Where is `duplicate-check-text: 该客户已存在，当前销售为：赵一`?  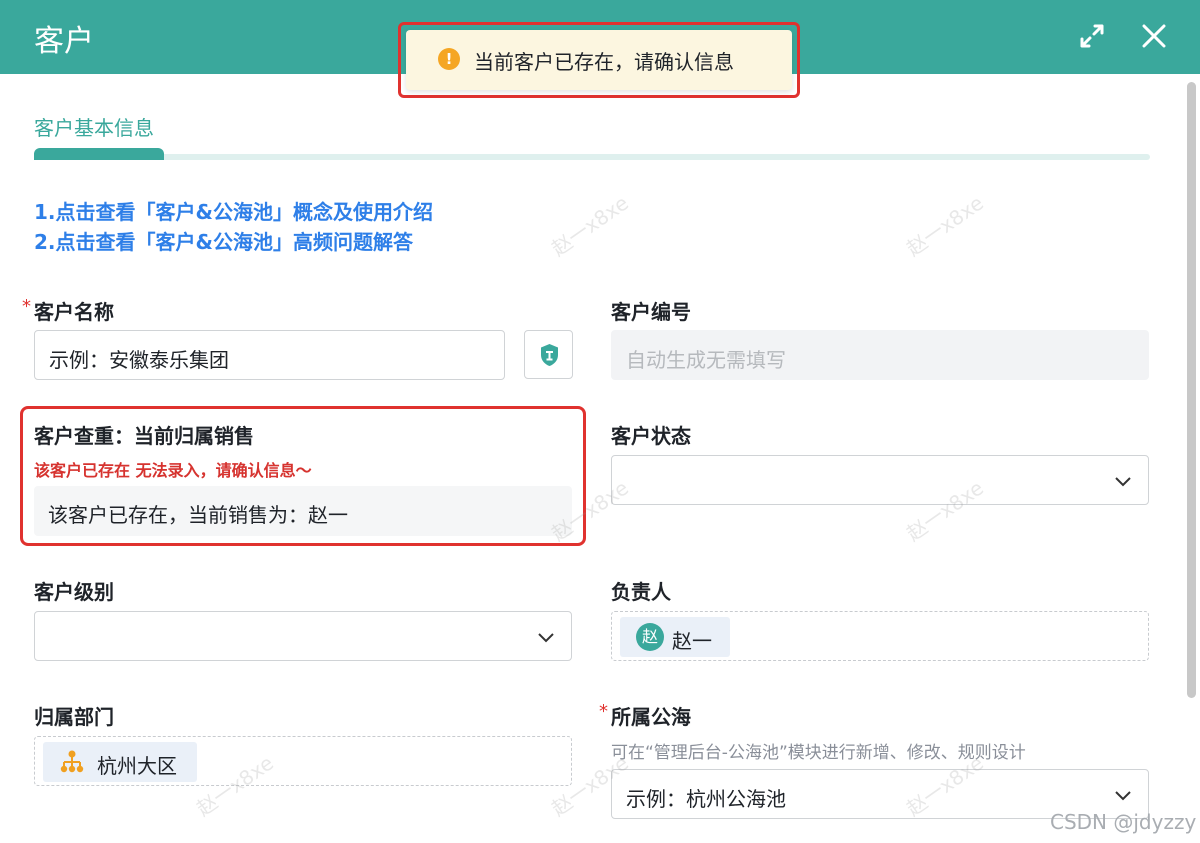
duplicate-check-text: 该客户已存在，当前销售为：赵一 is located at coordinates (198, 515).